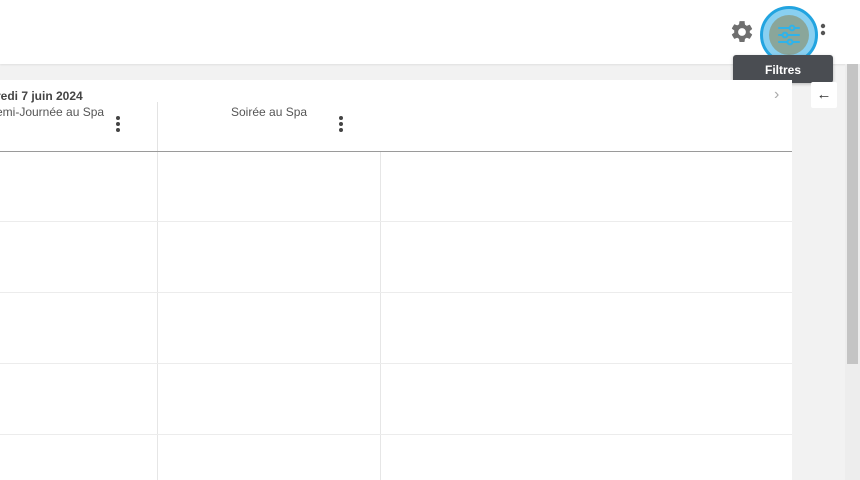 The image size is (860, 480). What do you see at coordinates (782, 95) in the screenshot?
I see `next-day-chevron-icon: ›` at bounding box center [782, 95].